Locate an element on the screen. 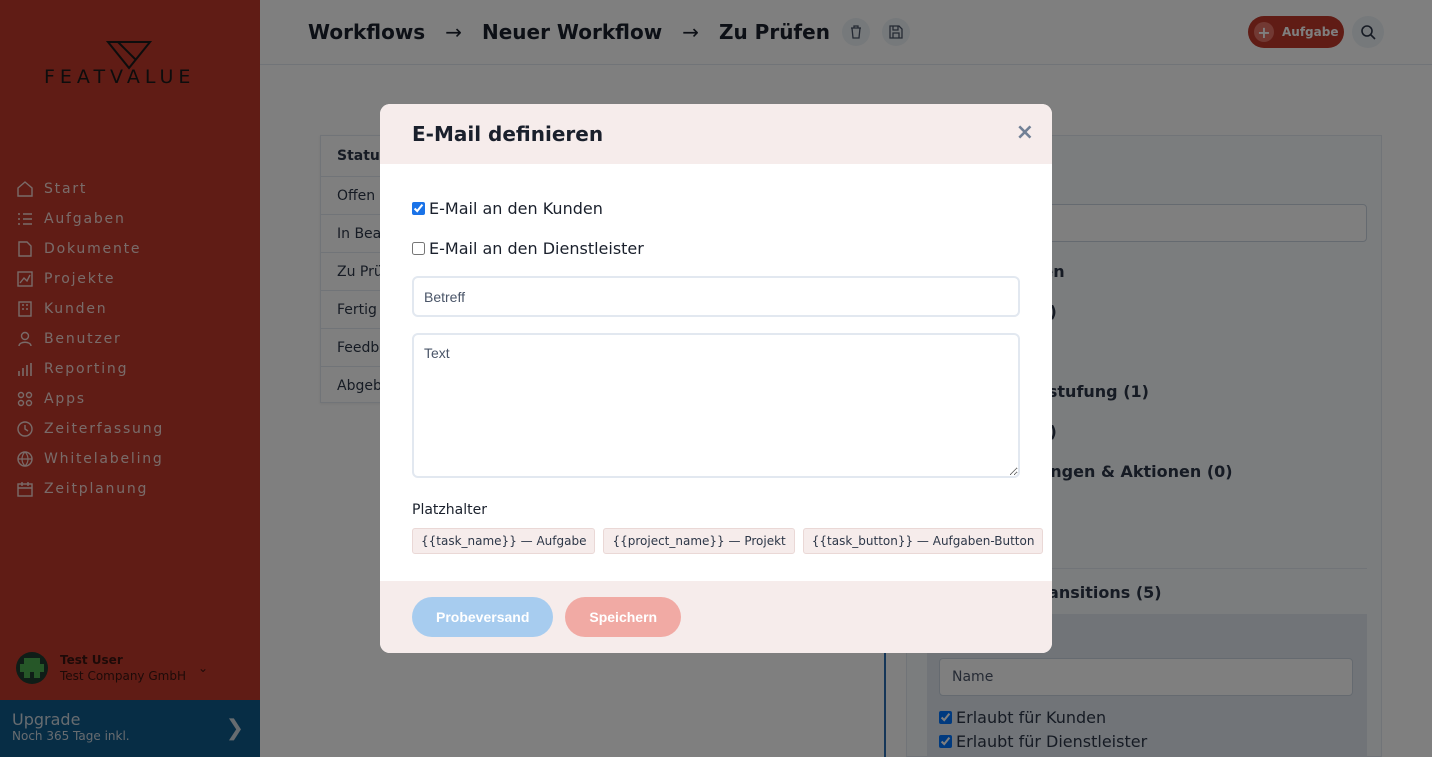  email-customer-label: E-Mail an den Kunden is located at coordinates (516, 208).